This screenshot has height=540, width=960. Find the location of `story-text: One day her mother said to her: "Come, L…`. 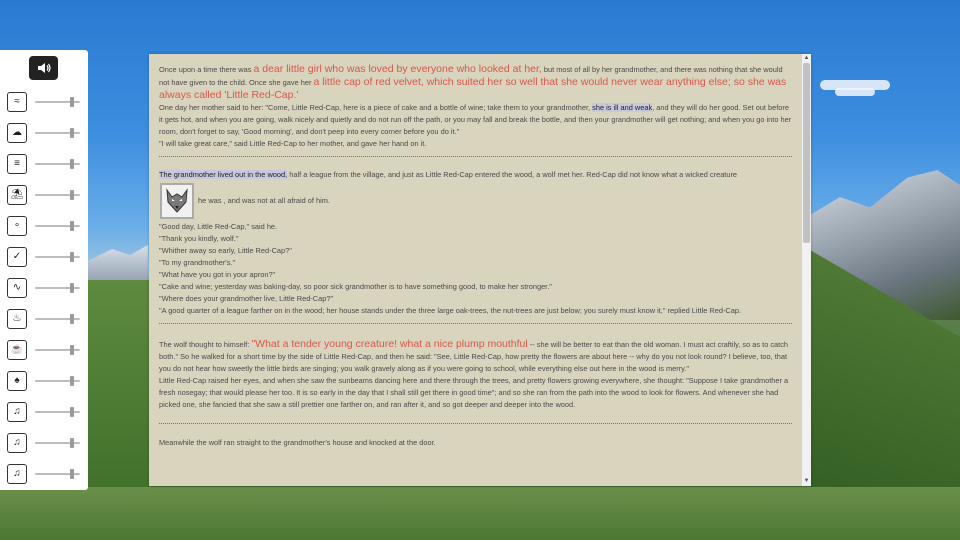

story-text: One day her mother said to her: "Come, L… is located at coordinates (376, 107).